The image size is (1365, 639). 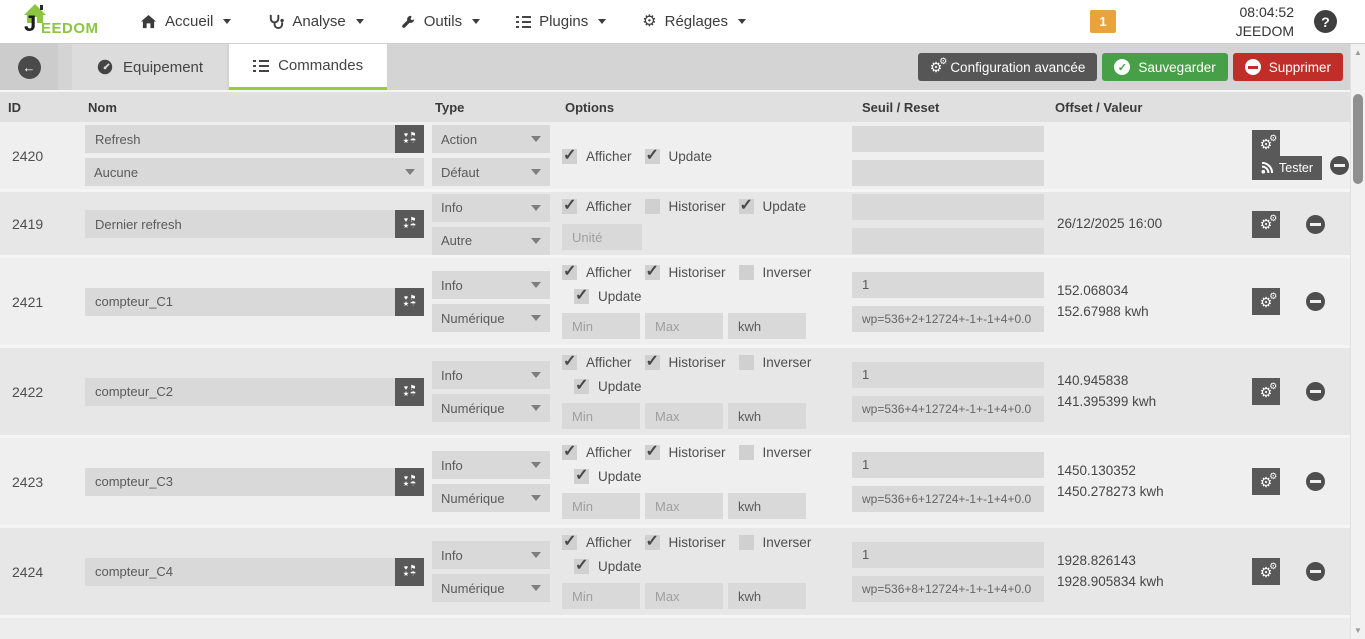 What do you see at coordinates (186, 21) in the screenshot?
I see `menu-accueil: Accueil` at bounding box center [186, 21].